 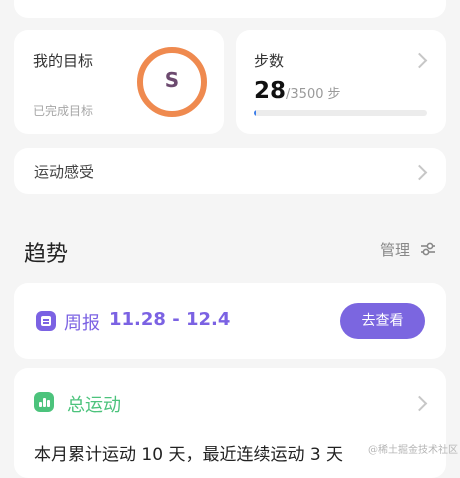 What do you see at coordinates (63, 111) in the screenshot?
I see `goal-subtitle: 已完成目标` at bounding box center [63, 111].